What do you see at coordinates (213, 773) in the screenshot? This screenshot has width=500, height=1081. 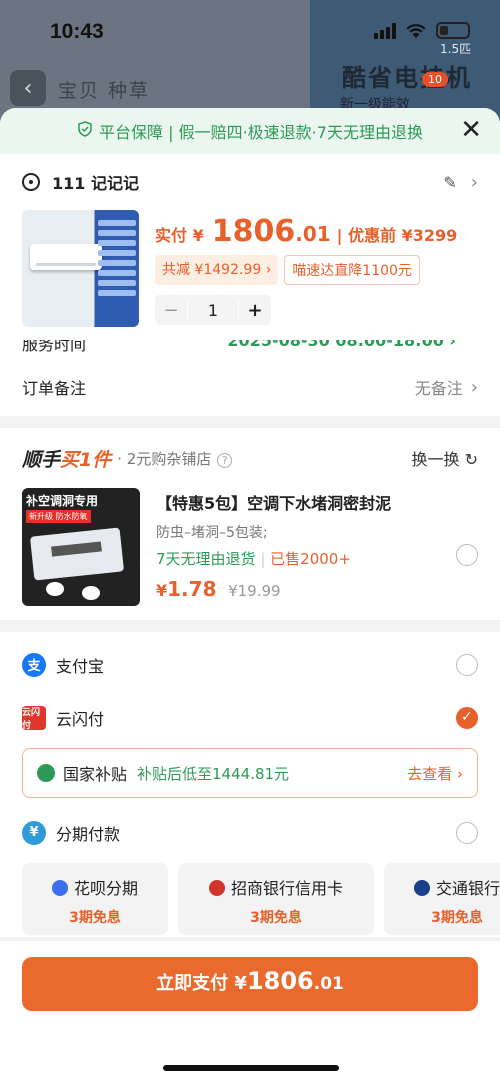 I see `subsidy-highlight: 补贴后低至1444.81元` at bounding box center [213, 773].